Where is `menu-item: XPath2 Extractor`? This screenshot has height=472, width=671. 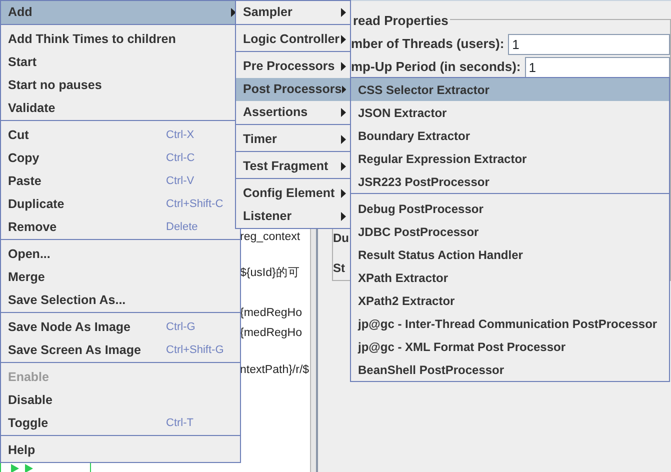
menu-item: XPath2 Extractor is located at coordinates (510, 300).